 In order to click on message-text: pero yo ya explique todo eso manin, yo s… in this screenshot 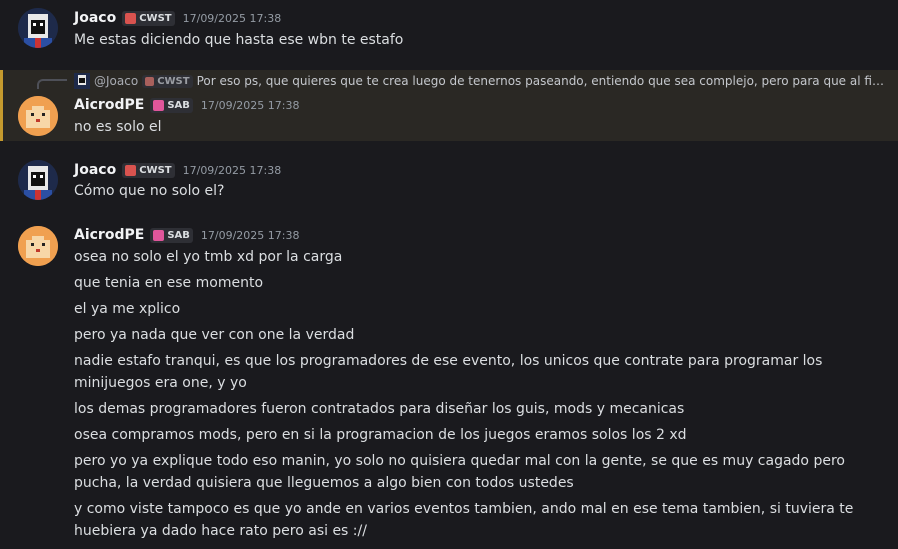, I will do `click(459, 472)`.